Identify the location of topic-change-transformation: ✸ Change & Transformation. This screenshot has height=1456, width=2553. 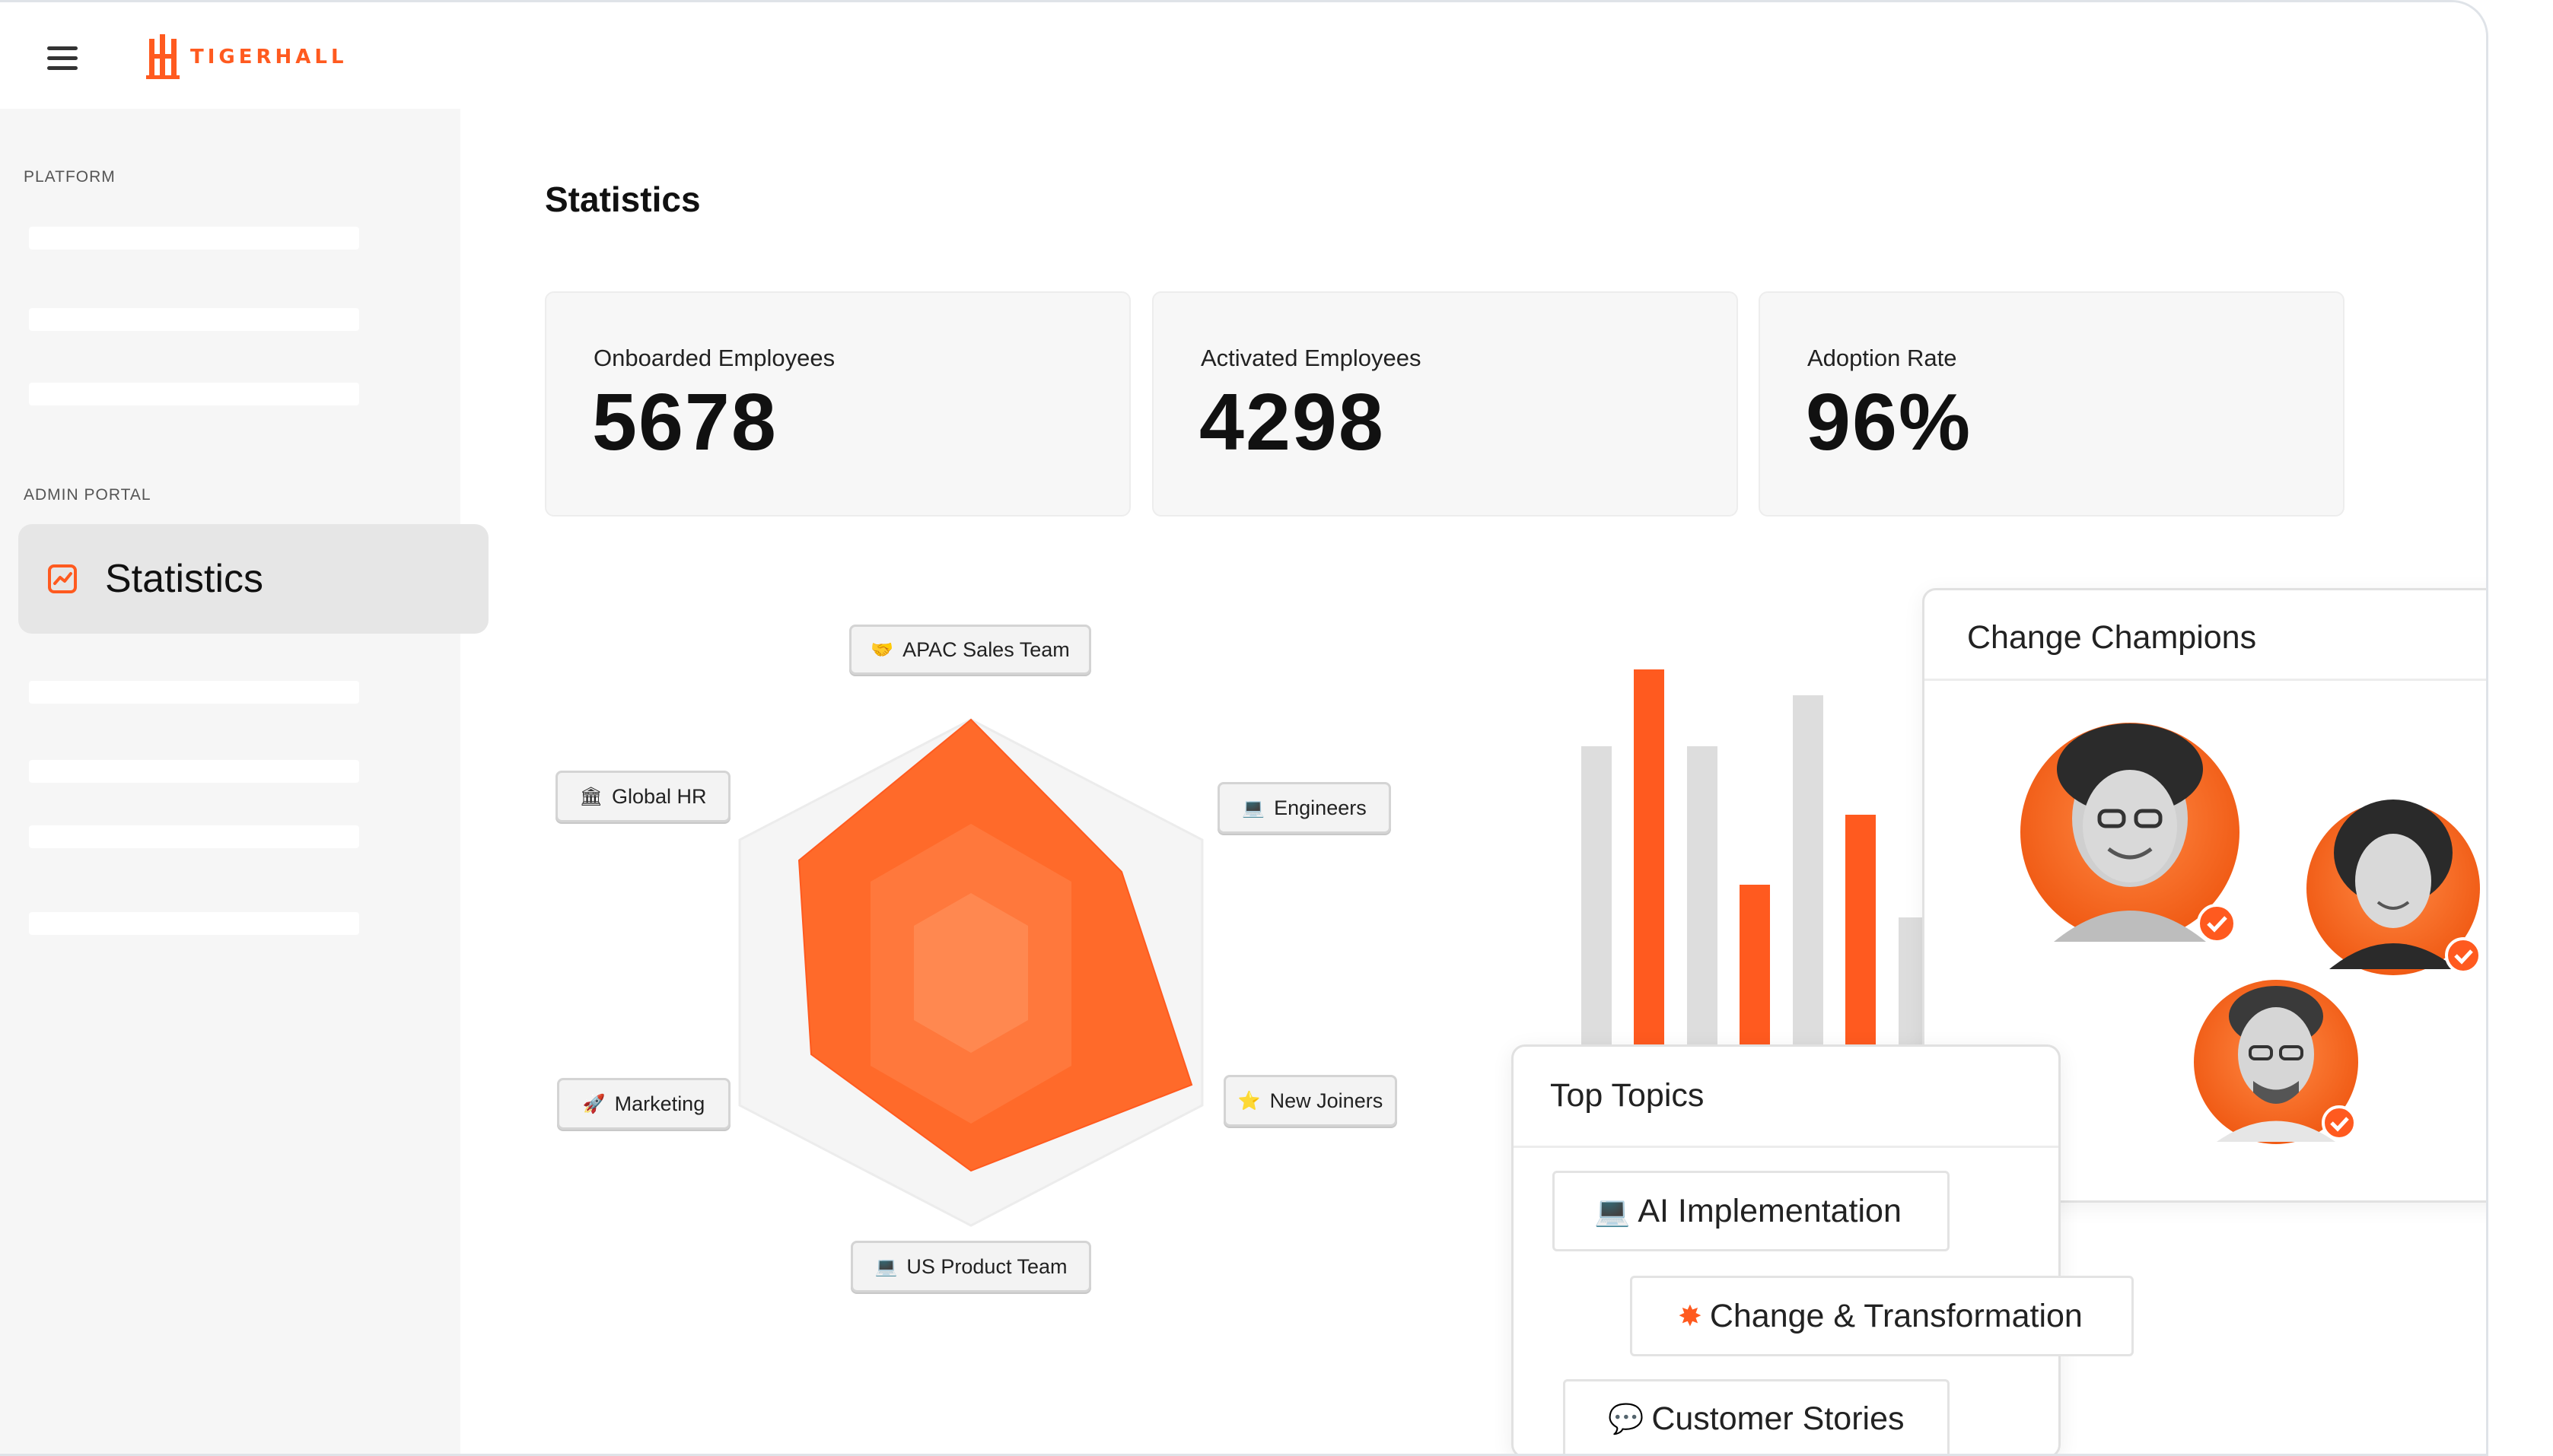
(1882, 1316).